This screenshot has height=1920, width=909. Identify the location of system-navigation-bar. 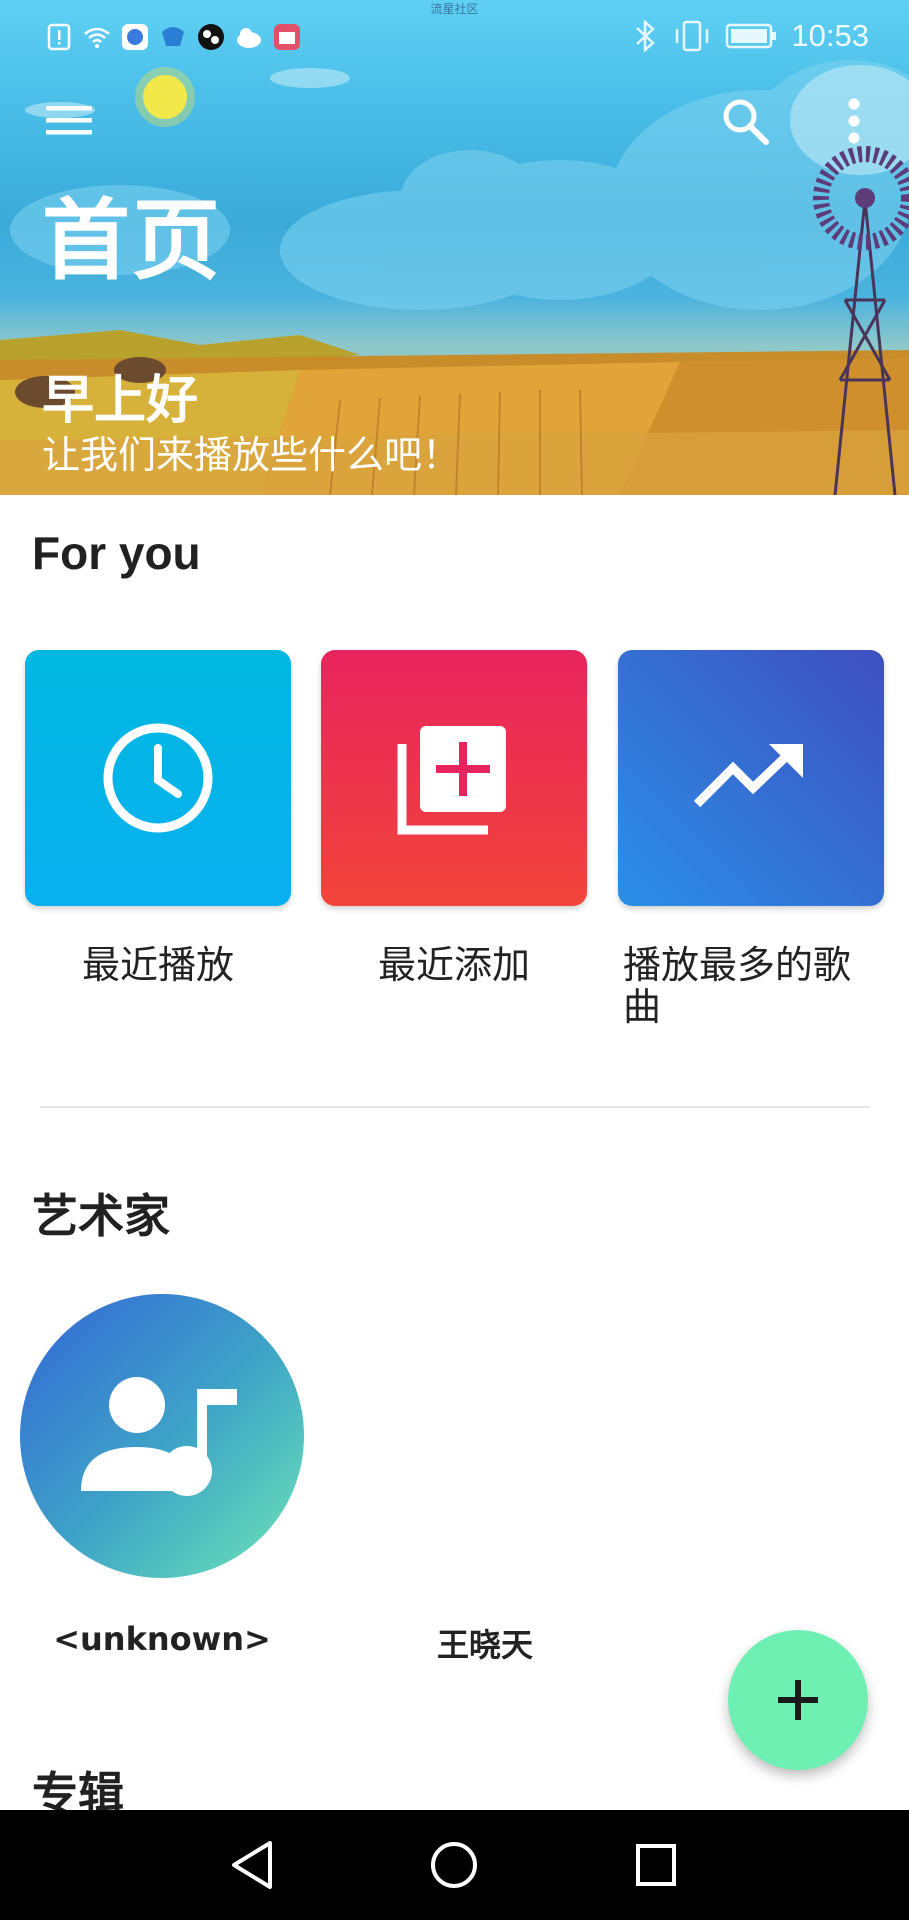
(454, 1865).